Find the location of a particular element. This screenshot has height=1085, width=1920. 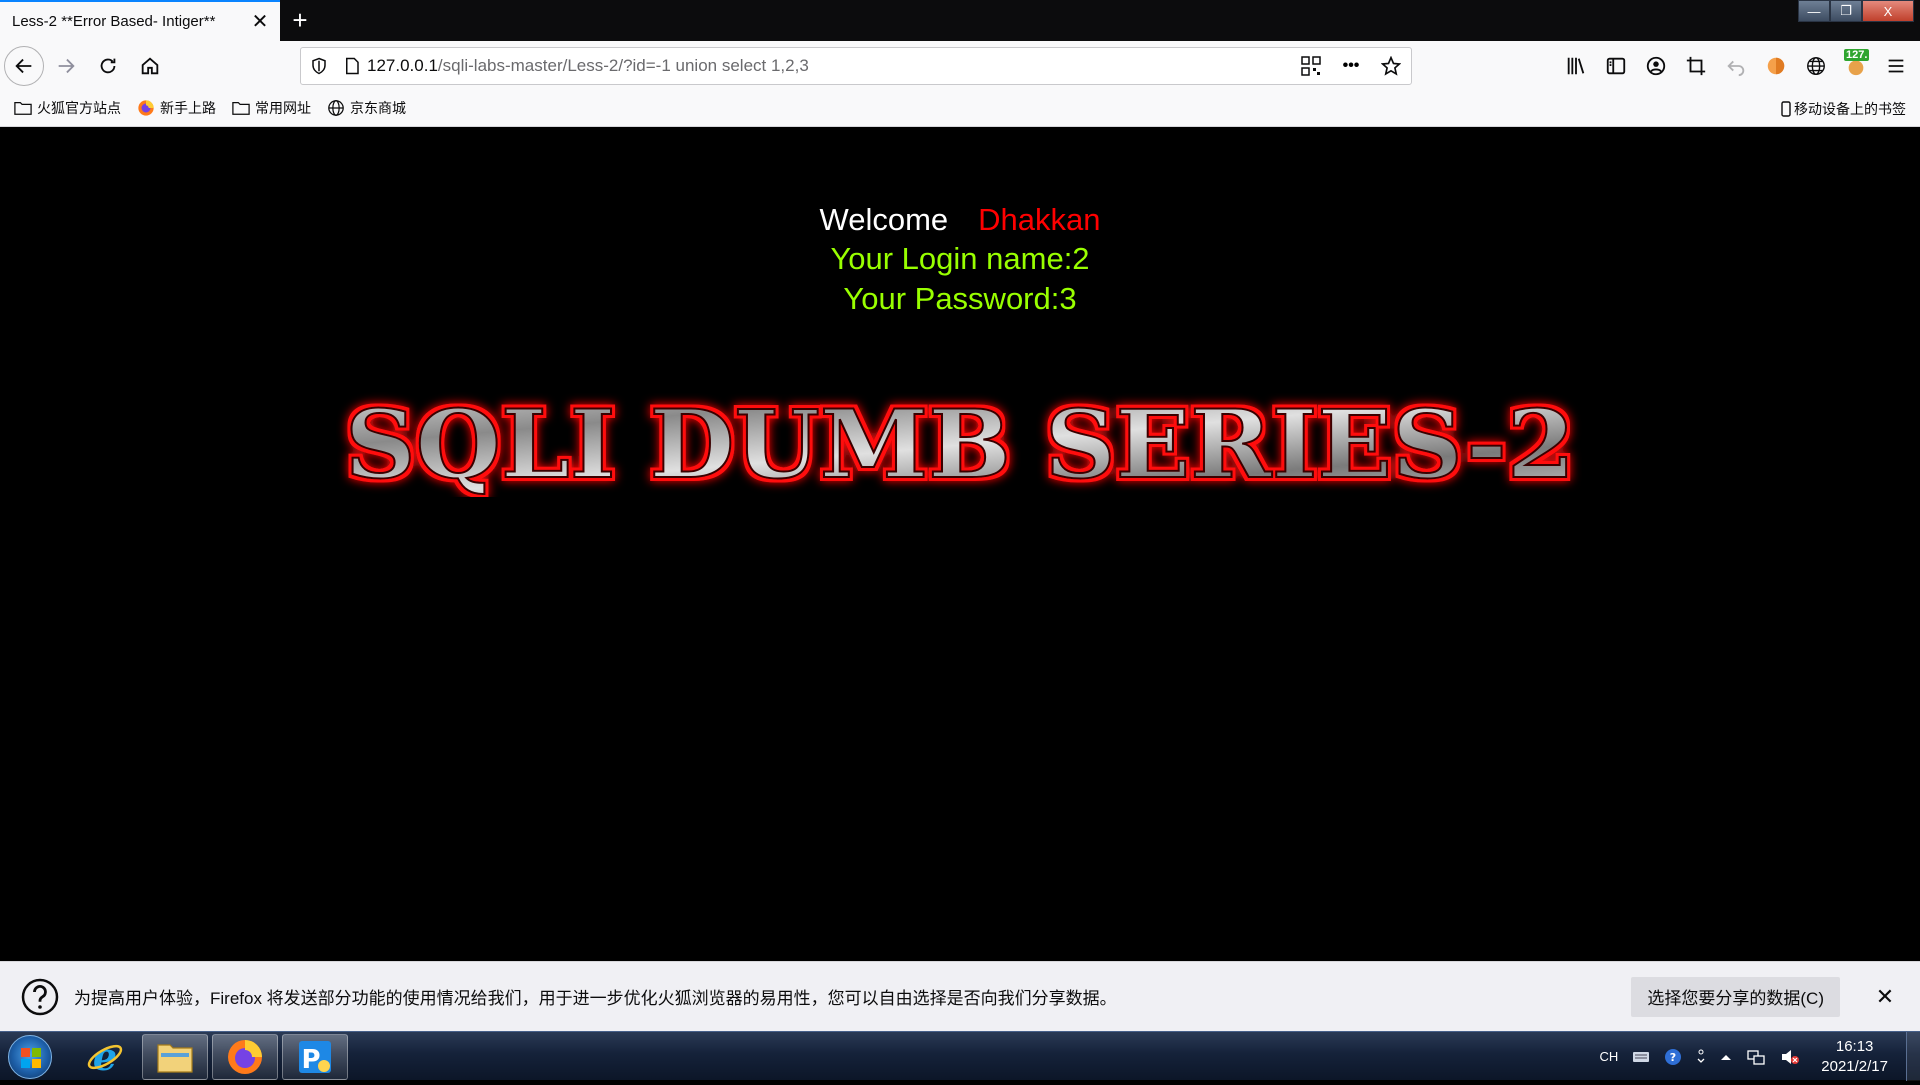

mobile-bookmarks: 移动设备上的书签 is located at coordinates (1843, 108).